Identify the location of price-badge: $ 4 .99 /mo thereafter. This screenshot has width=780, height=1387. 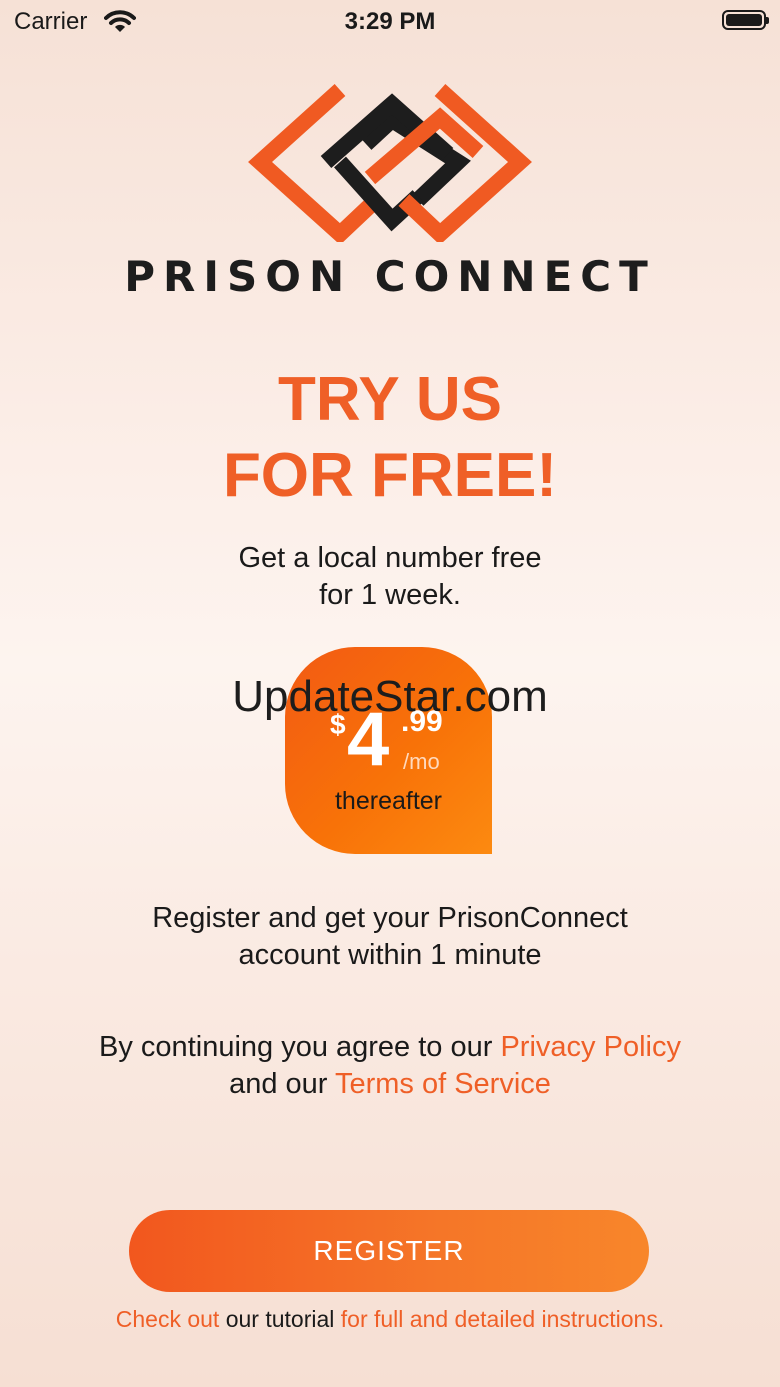
(388, 750).